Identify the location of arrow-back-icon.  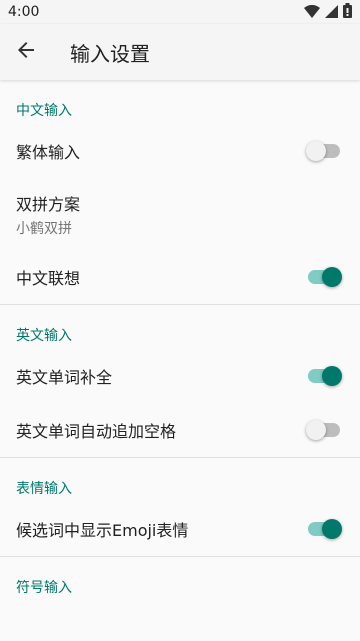
(26, 52).